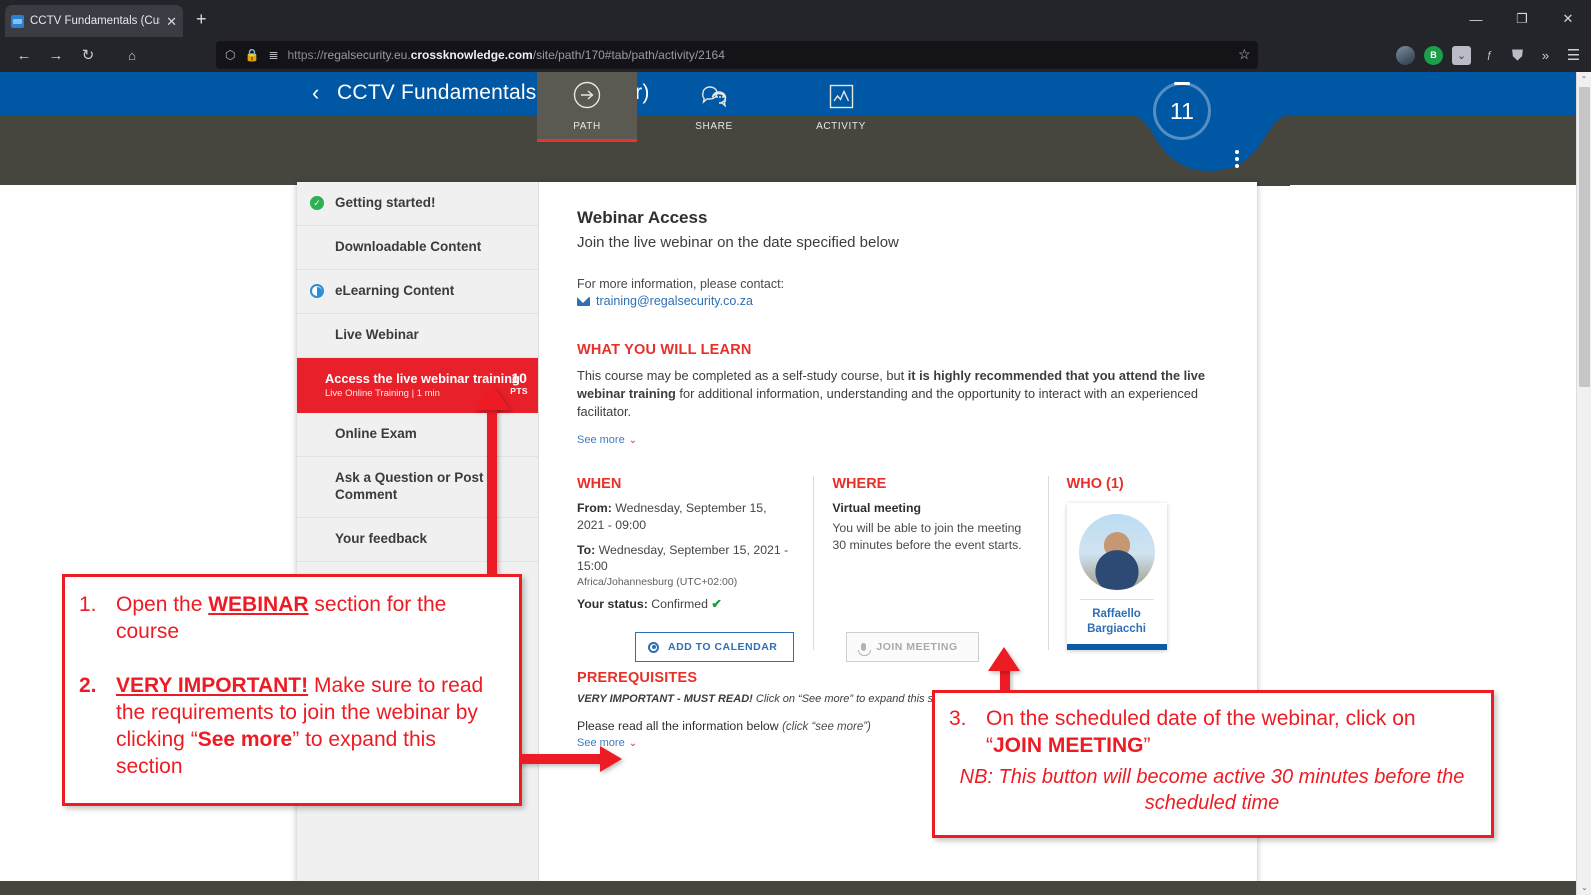  I want to click on url-path: /site/path/170#tab/path/activity/2164, so click(628, 55).